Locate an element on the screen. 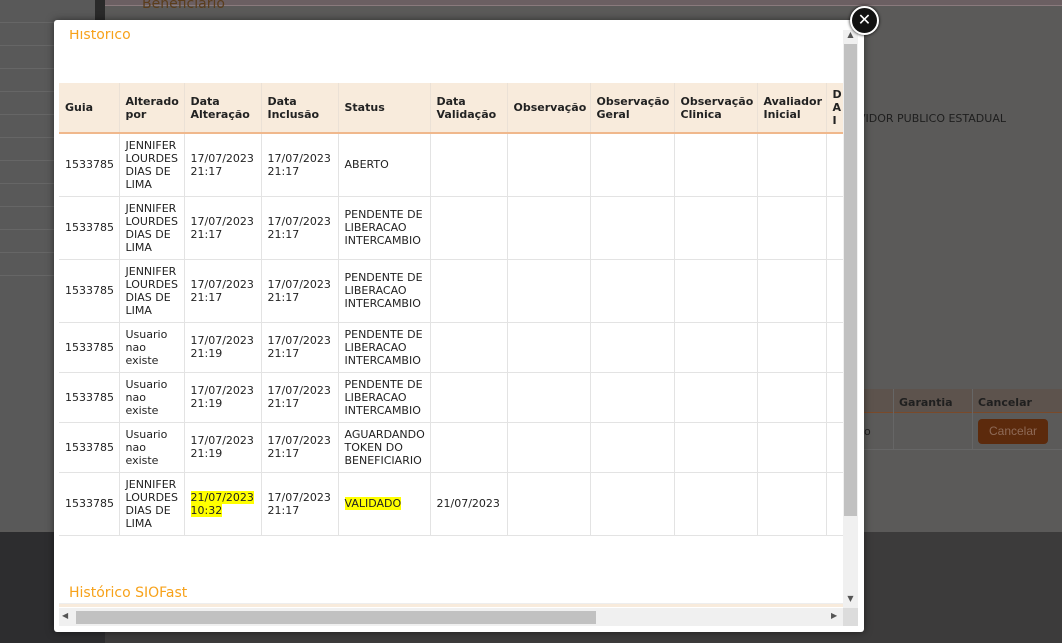 Image resolution: width=1062 pixels, height=643 pixels. column-header: Data Validação is located at coordinates (469, 108).